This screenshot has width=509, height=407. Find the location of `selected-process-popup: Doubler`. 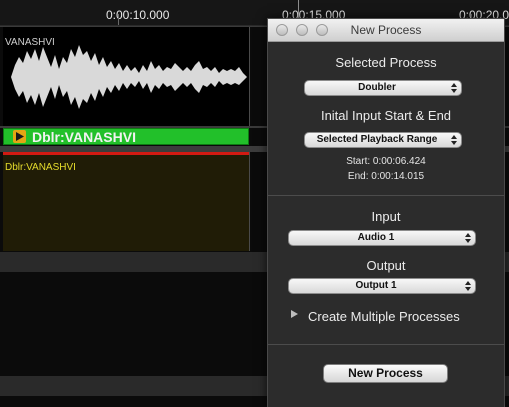

selected-process-popup: Doubler is located at coordinates (383, 88).